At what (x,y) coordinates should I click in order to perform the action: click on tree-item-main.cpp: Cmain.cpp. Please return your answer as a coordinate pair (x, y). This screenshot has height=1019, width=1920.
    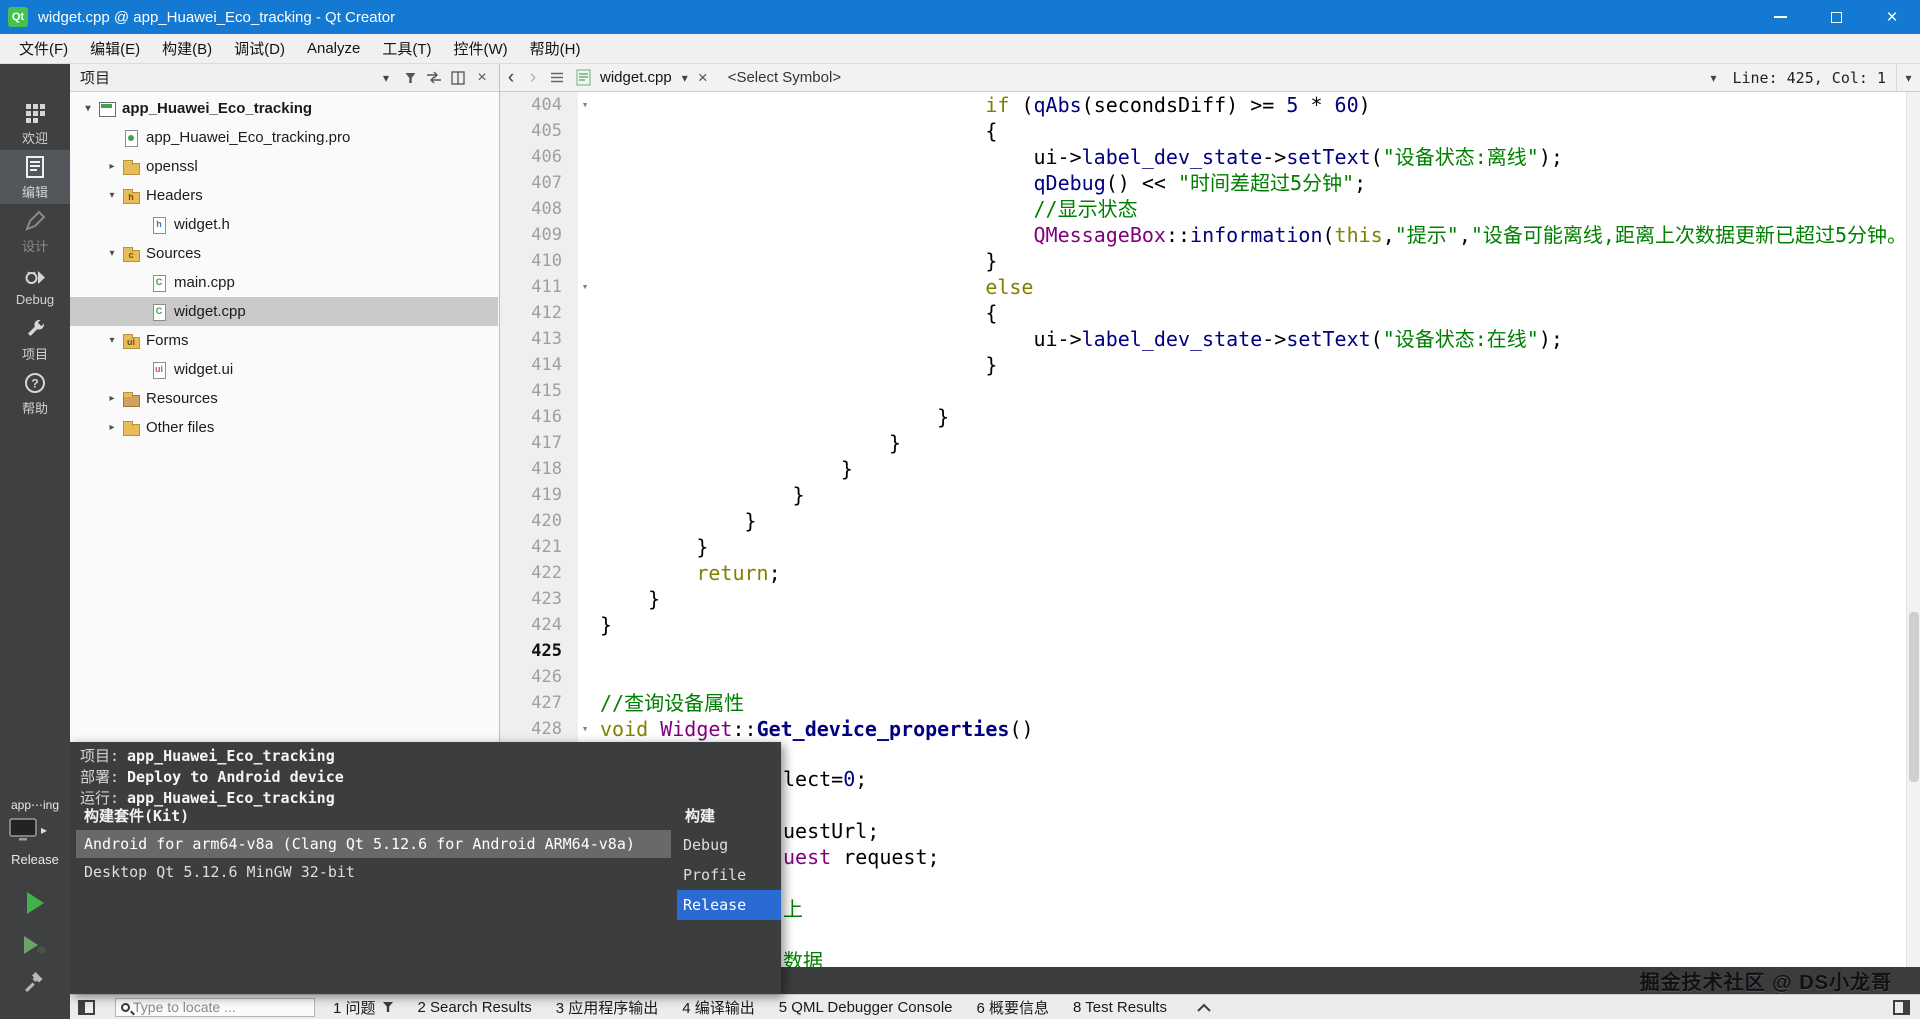
    Looking at the image, I should click on (284, 282).